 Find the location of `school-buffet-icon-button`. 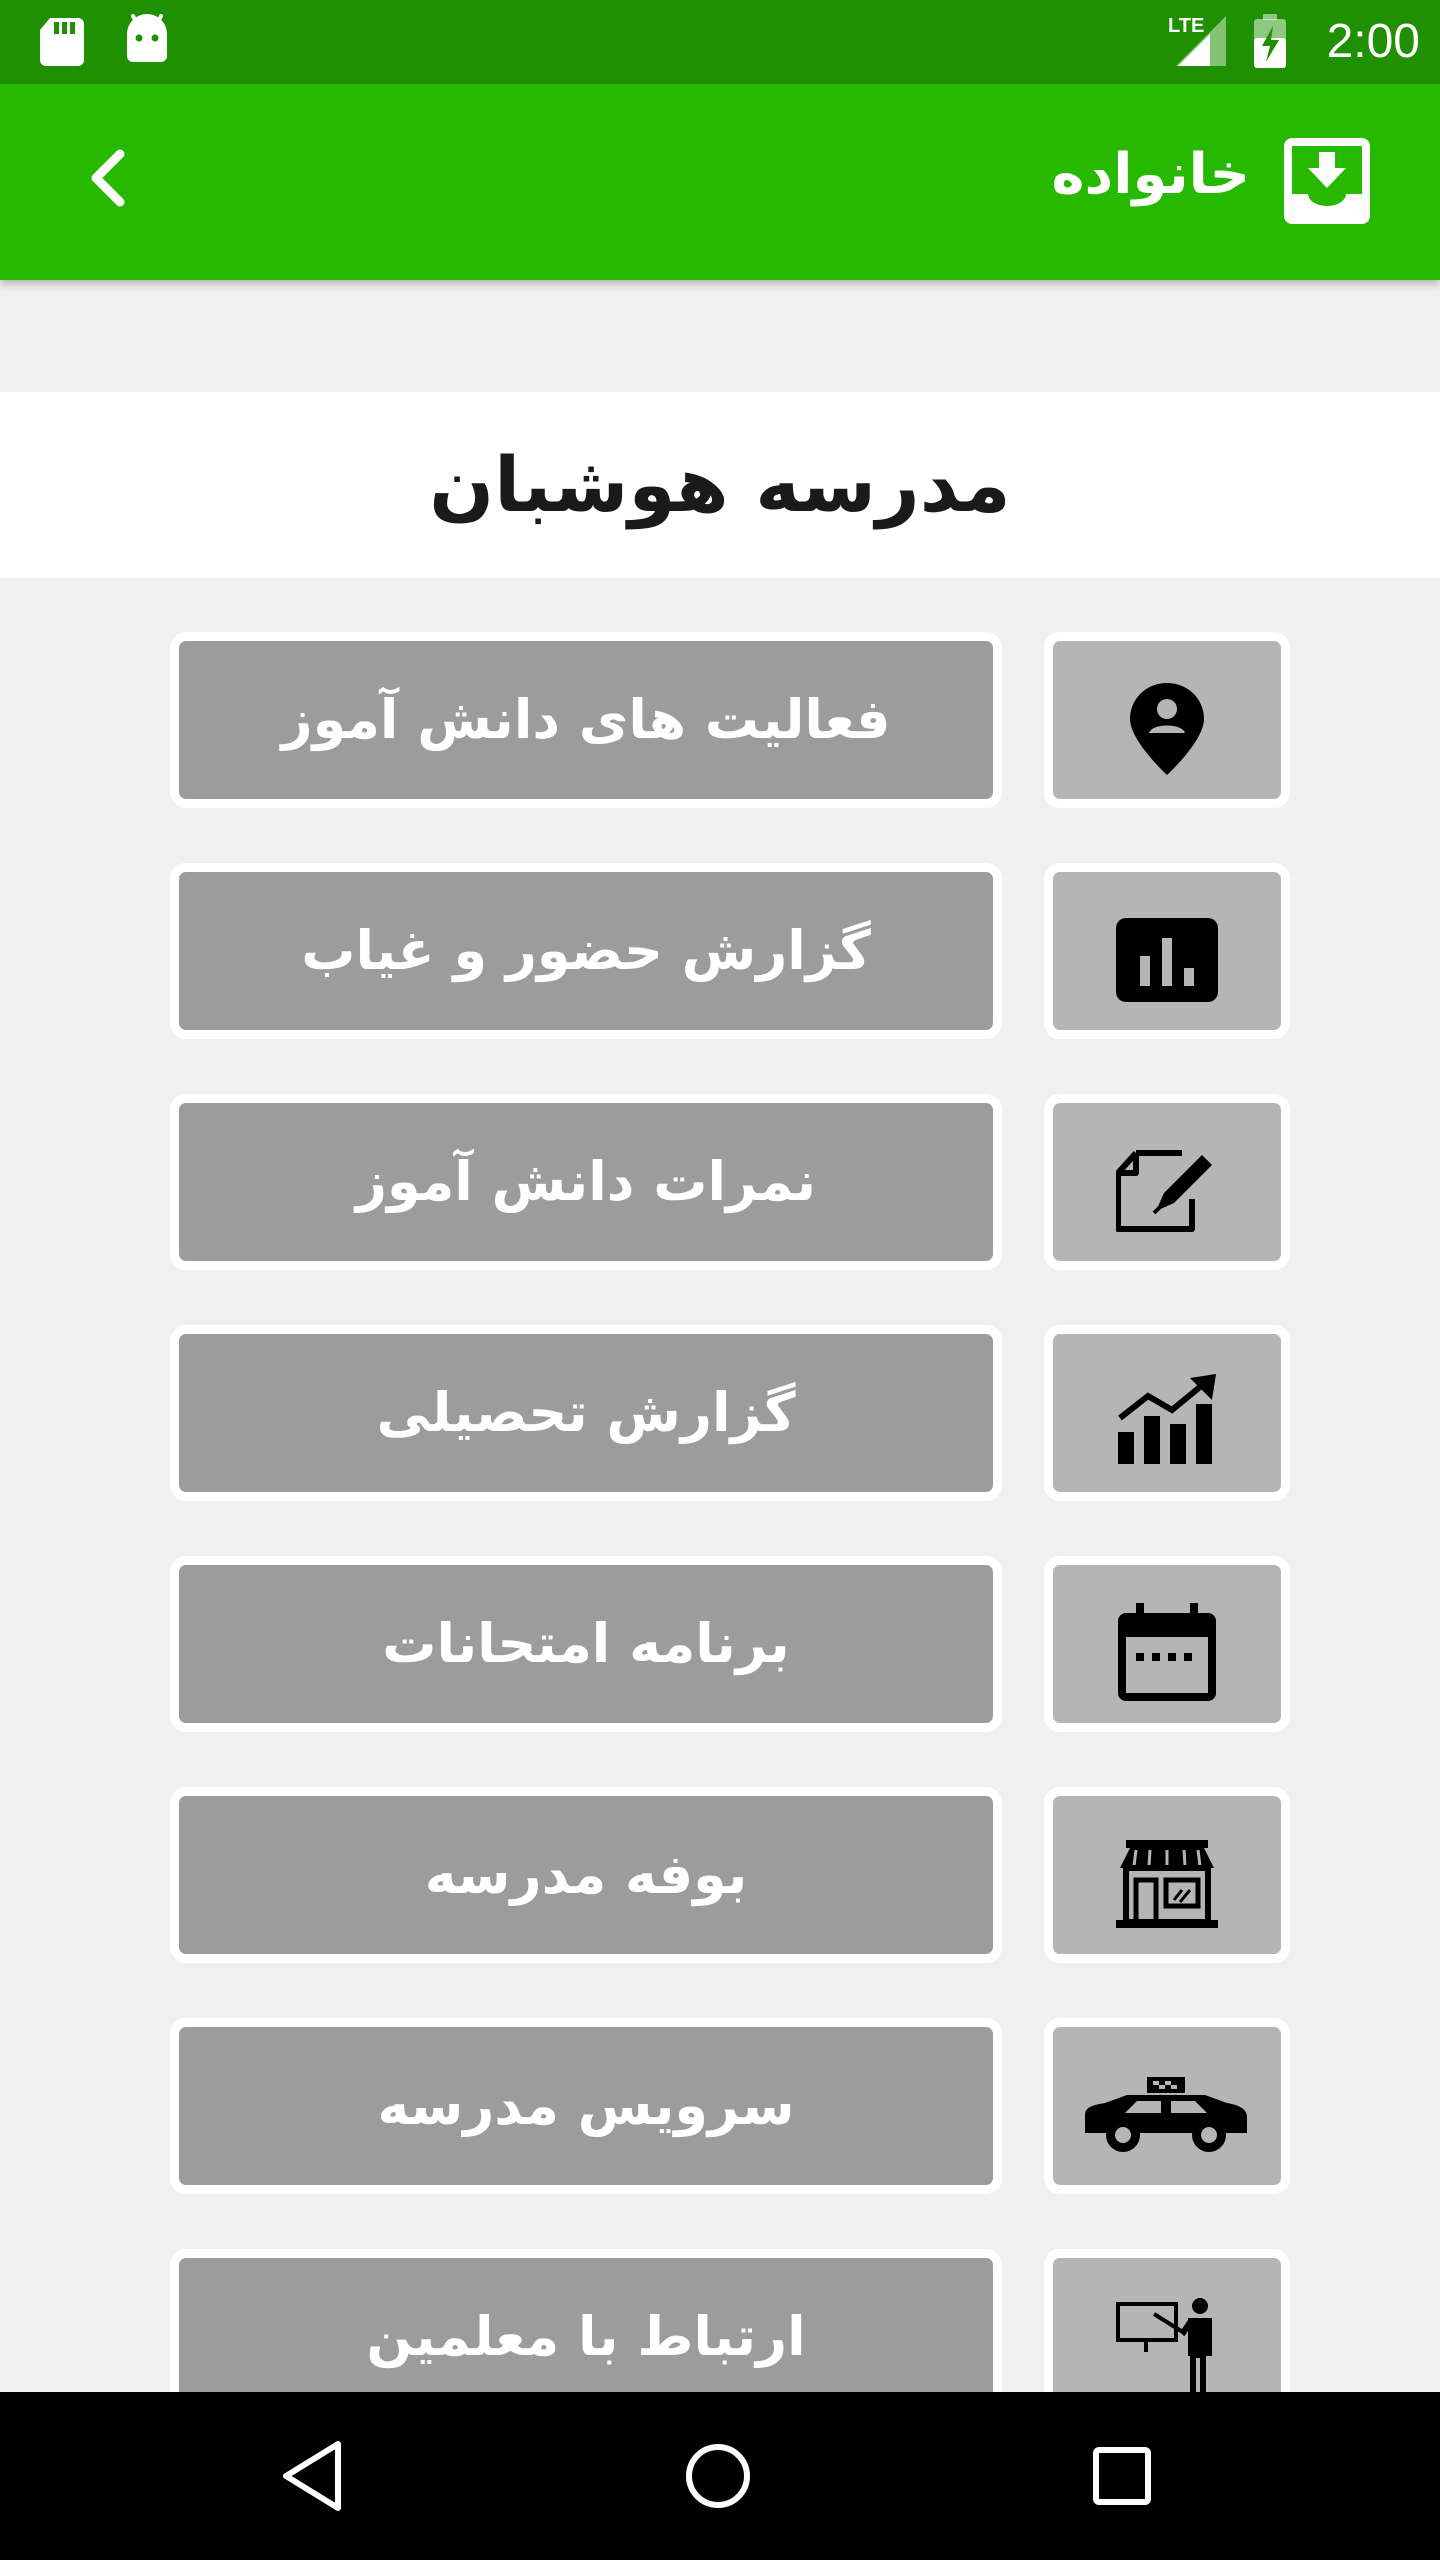

school-buffet-icon-button is located at coordinates (1167, 1875).